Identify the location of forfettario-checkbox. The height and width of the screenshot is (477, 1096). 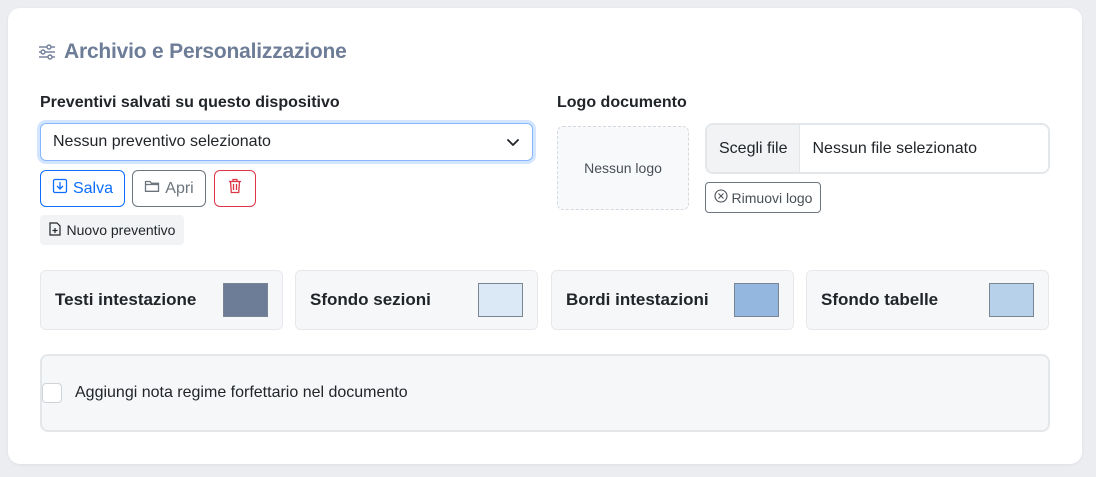
(52, 393).